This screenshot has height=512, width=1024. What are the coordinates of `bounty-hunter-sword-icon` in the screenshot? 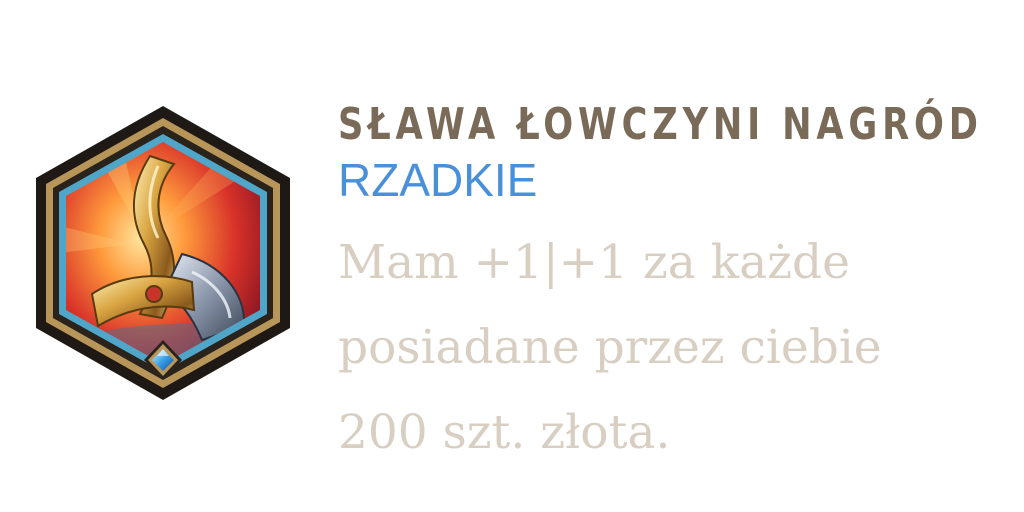 It's located at (163, 253).